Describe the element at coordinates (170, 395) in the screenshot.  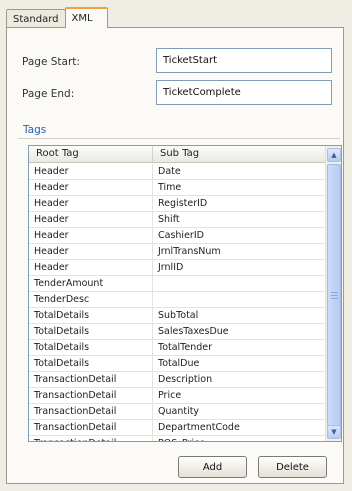
I see `cell-sub-tag: Price` at that location.